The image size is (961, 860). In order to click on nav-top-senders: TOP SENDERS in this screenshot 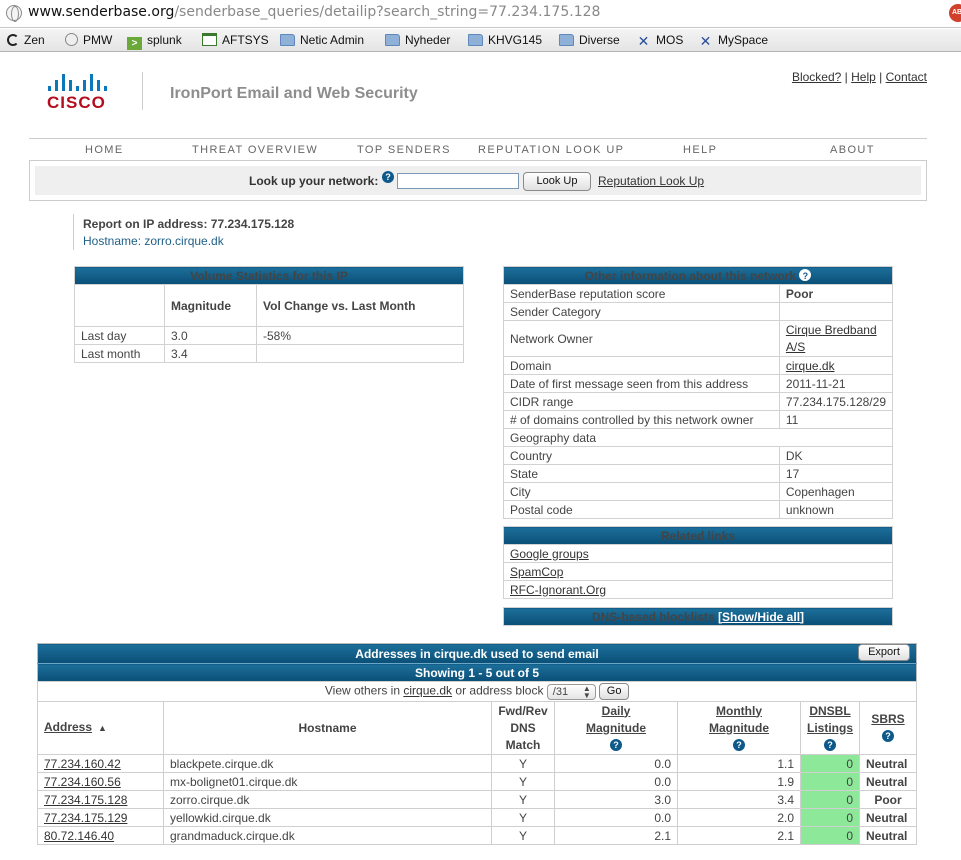, I will do `click(404, 150)`.